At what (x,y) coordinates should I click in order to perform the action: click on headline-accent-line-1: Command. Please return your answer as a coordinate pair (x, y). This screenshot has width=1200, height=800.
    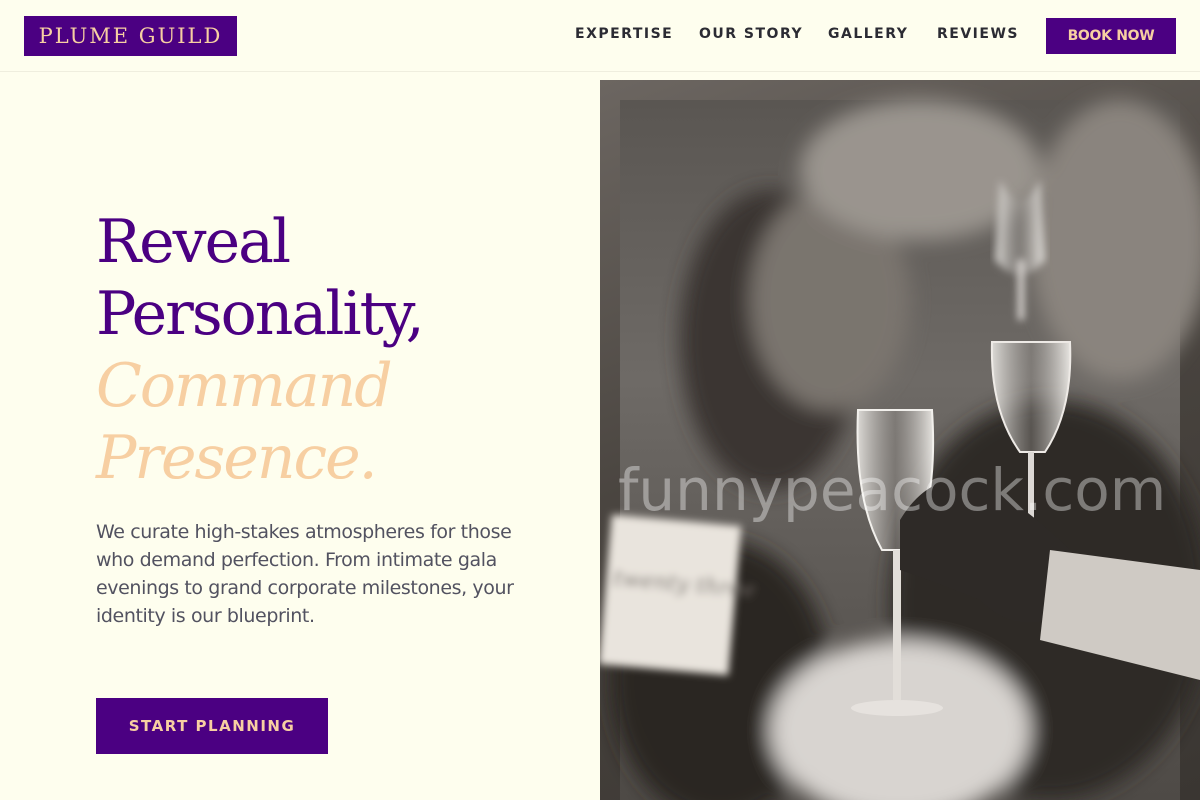
    Looking at the image, I should click on (244, 386).